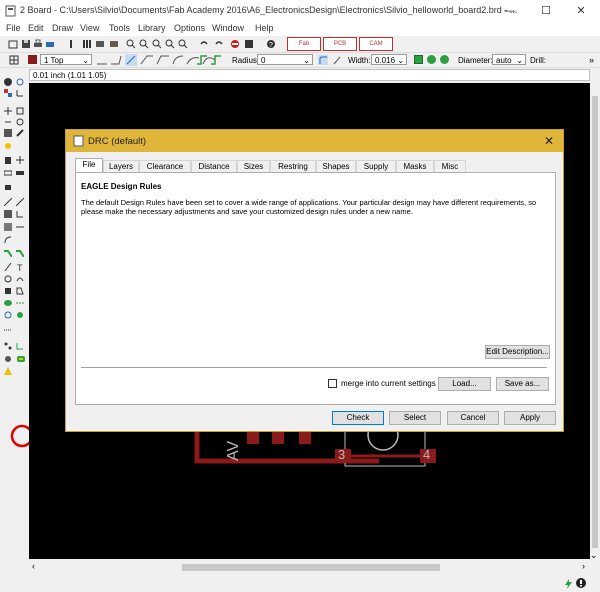  What do you see at coordinates (66, 59) in the screenshot?
I see `layer-select: 1 Top ⌄` at bounding box center [66, 59].